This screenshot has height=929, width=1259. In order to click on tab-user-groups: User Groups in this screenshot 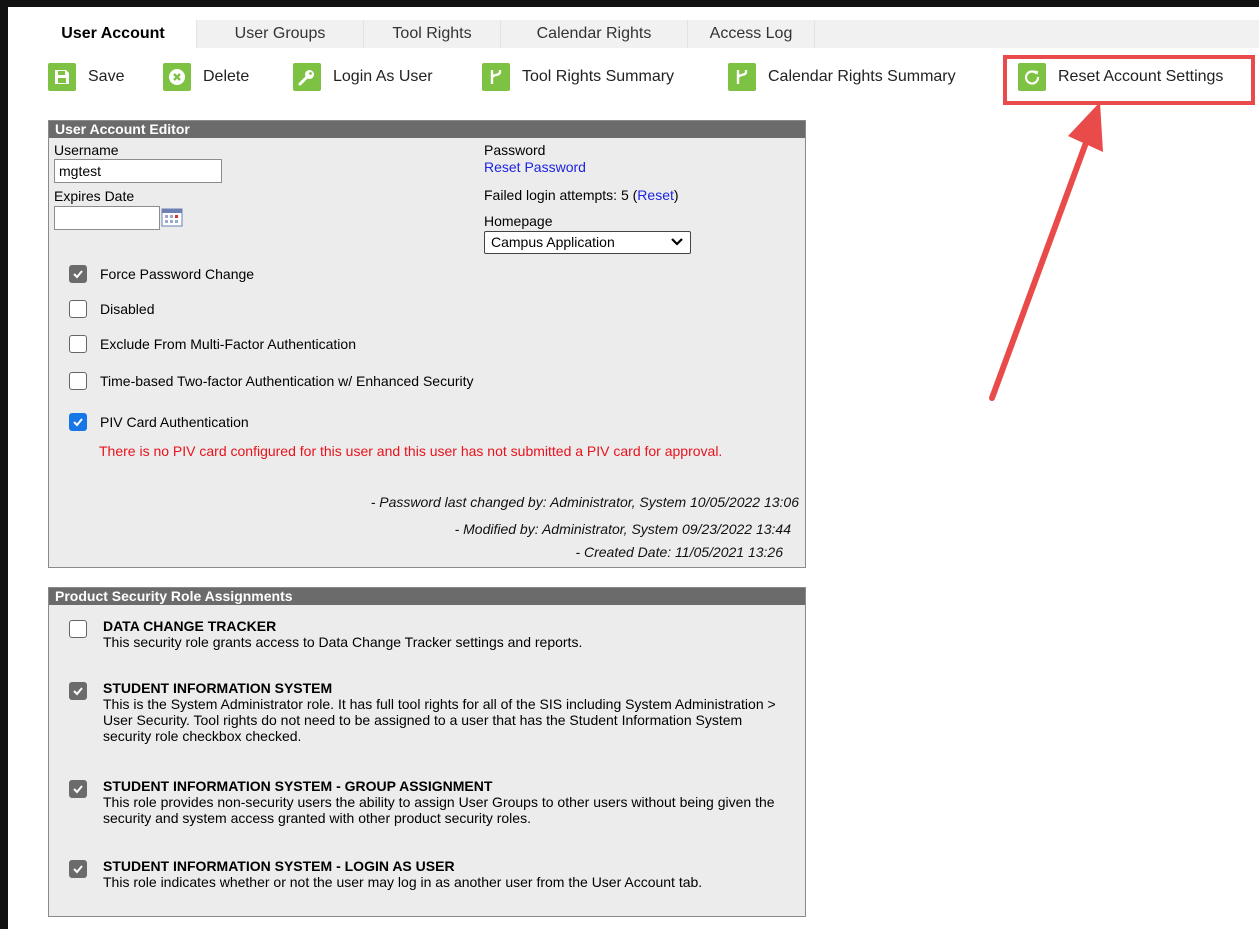, I will do `click(280, 34)`.